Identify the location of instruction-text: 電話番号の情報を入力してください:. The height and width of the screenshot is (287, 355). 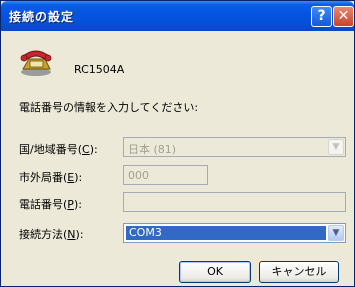
(109, 107).